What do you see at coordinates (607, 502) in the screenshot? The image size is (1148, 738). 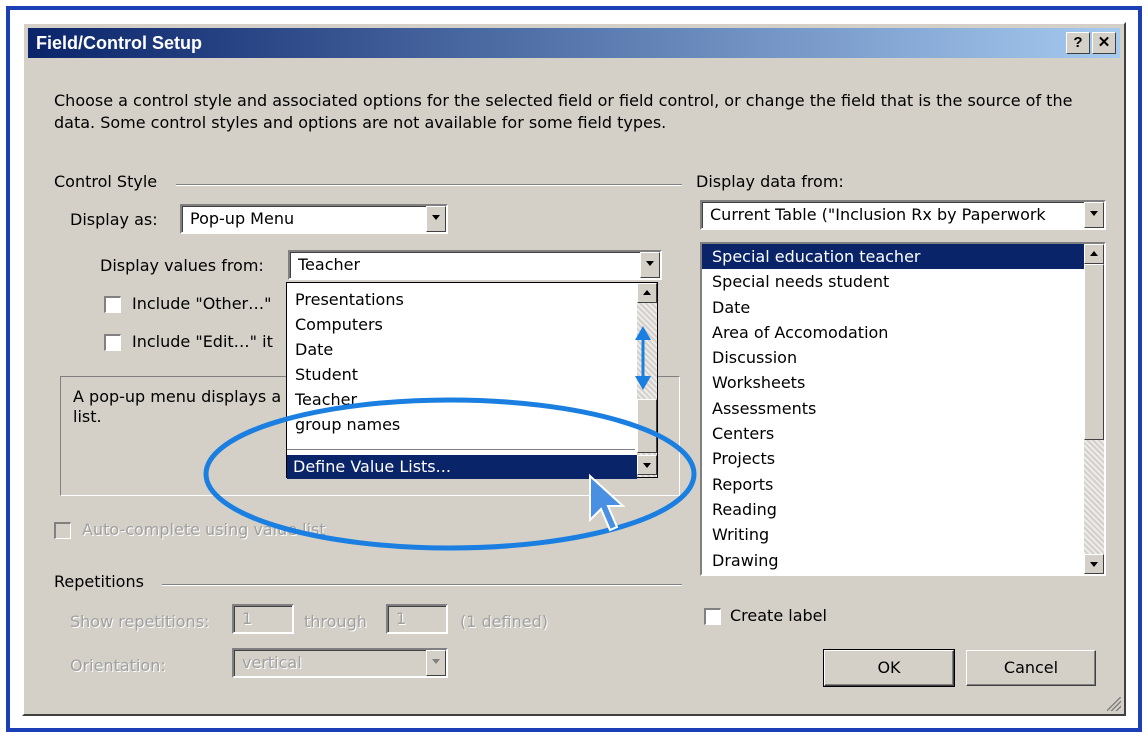 I see `mouse-cursor-icon` at bounding box center [607, 502].